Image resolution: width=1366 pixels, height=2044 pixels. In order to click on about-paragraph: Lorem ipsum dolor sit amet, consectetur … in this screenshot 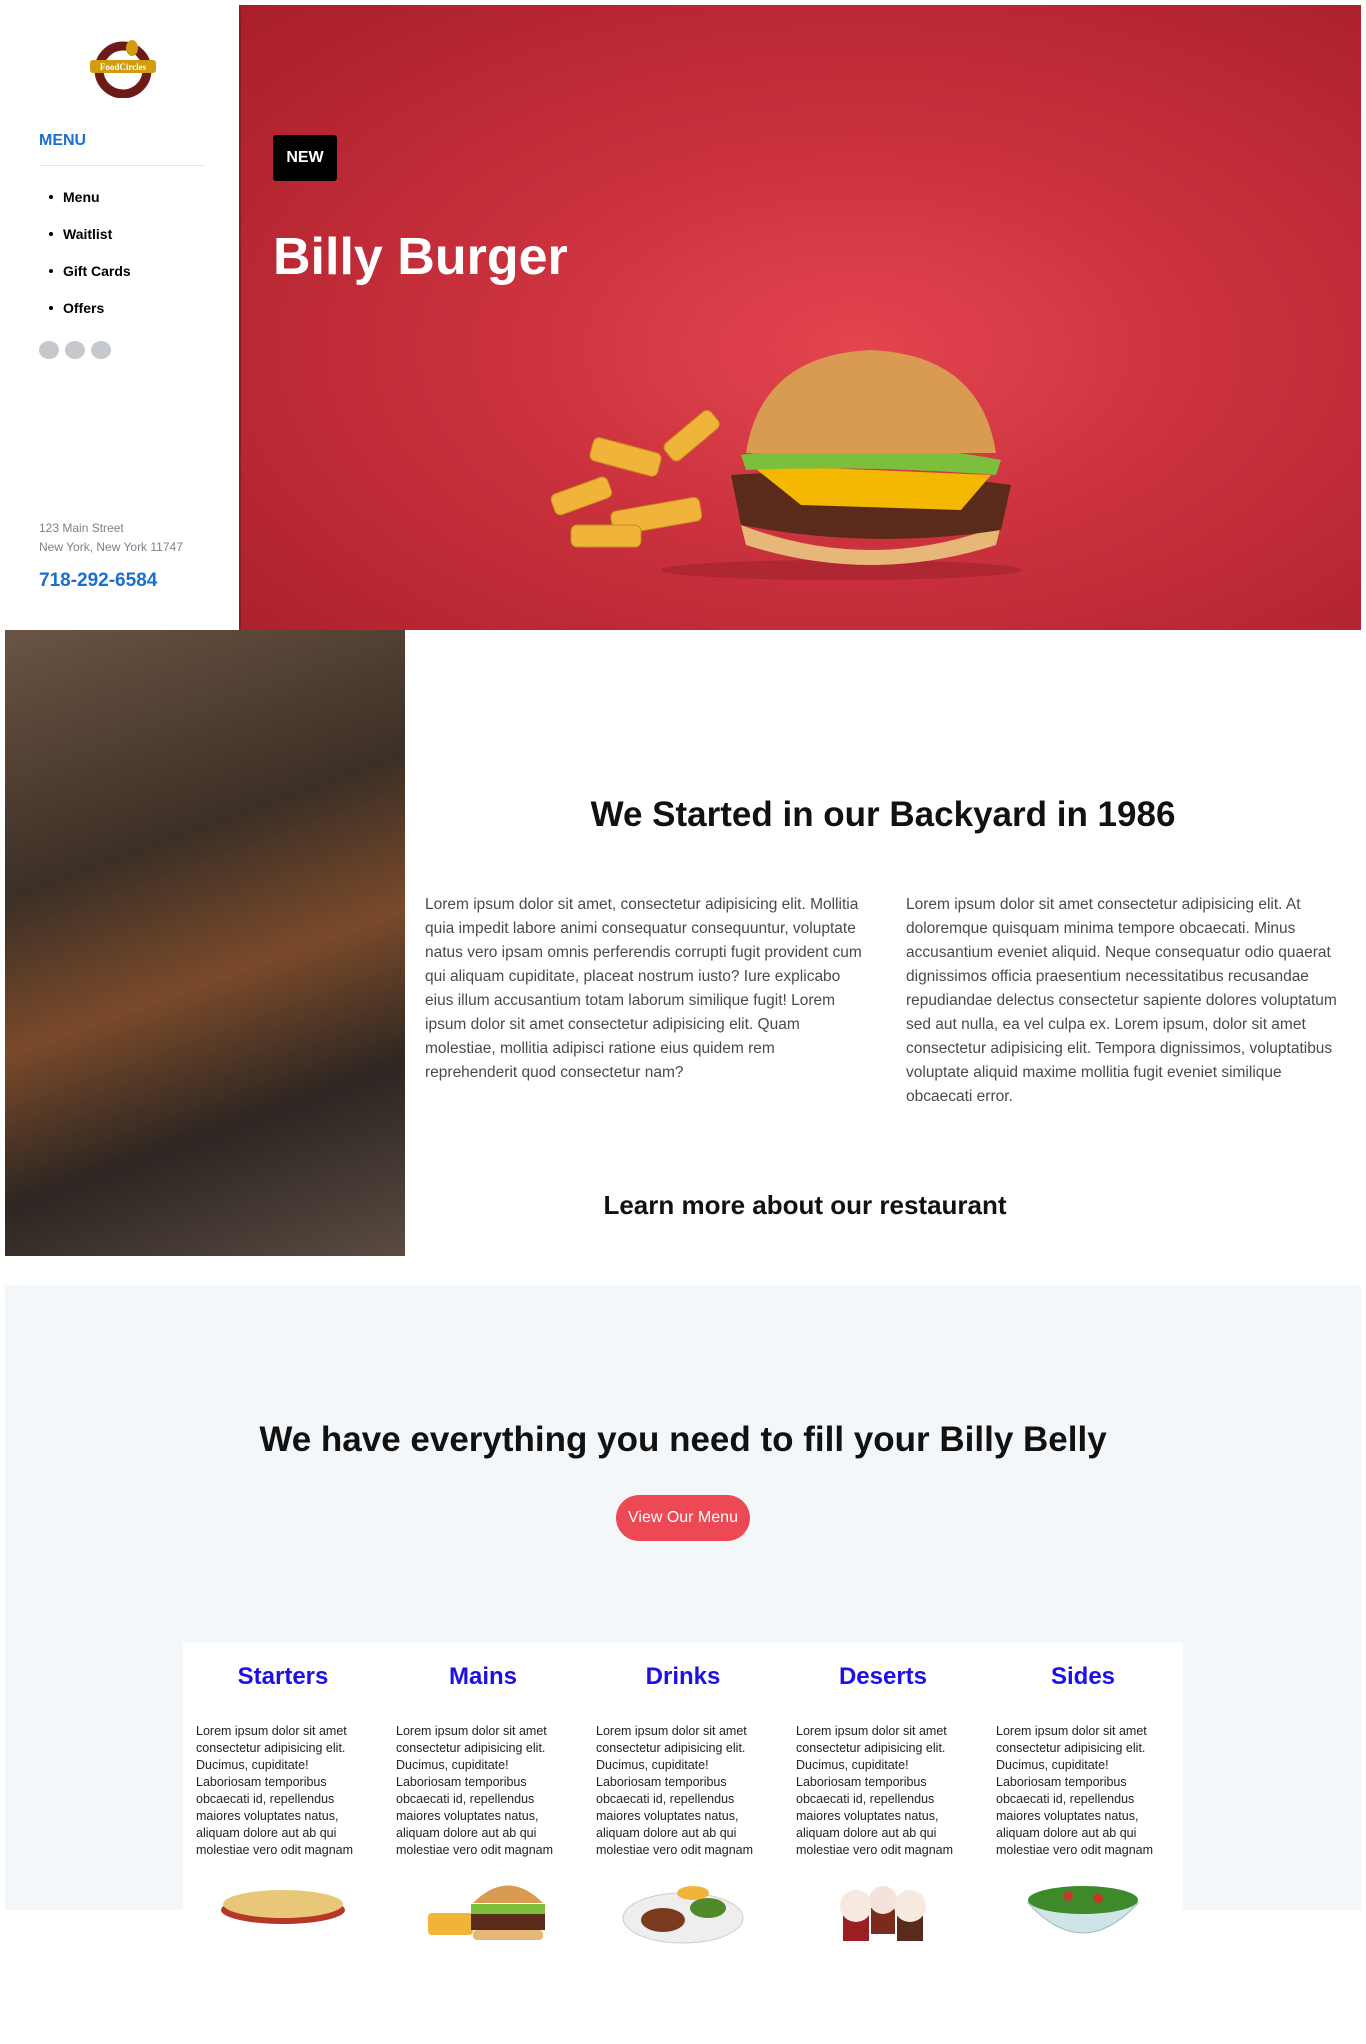, I will do `click(643, 988)`.